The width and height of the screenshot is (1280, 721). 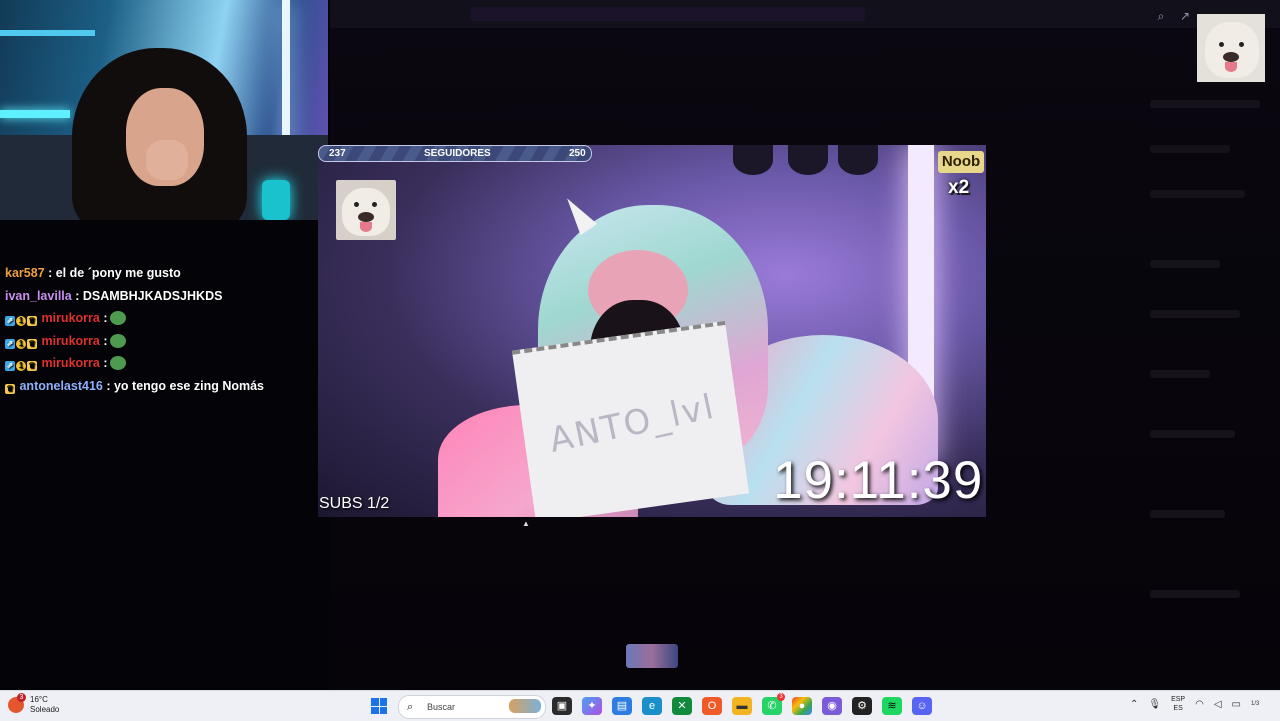 What do you see at coordinates (472, 707) in the screenshot?
I see `taskbar-search: ⌕ Buscar` at bounding box center [472, 707].